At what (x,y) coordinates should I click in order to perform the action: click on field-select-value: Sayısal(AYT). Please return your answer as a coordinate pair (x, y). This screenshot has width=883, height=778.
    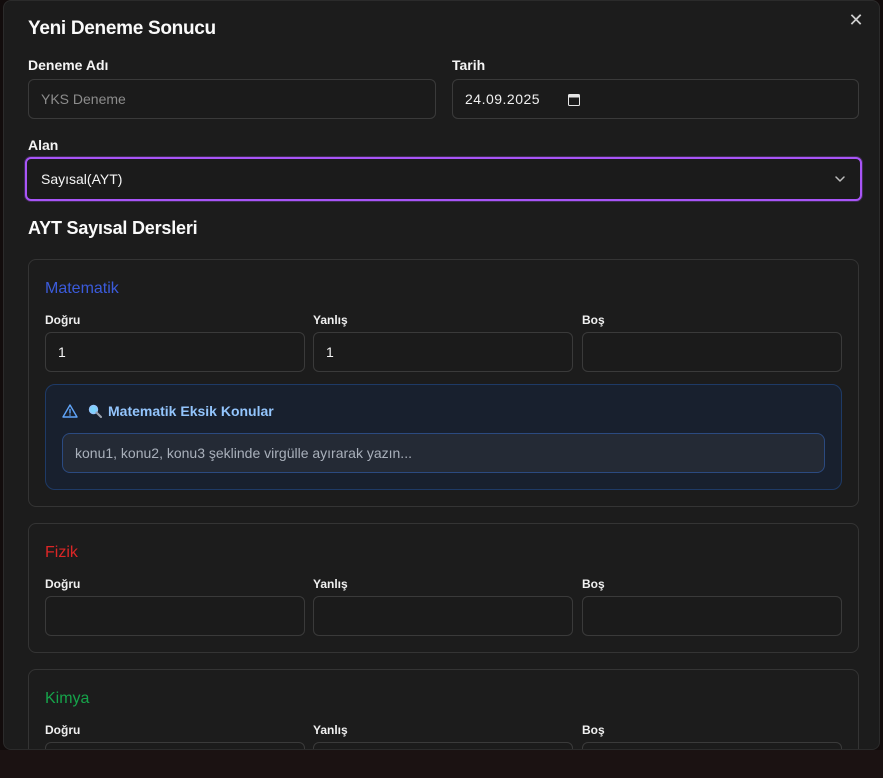
    Looking at the image, I should click on (82, 179).